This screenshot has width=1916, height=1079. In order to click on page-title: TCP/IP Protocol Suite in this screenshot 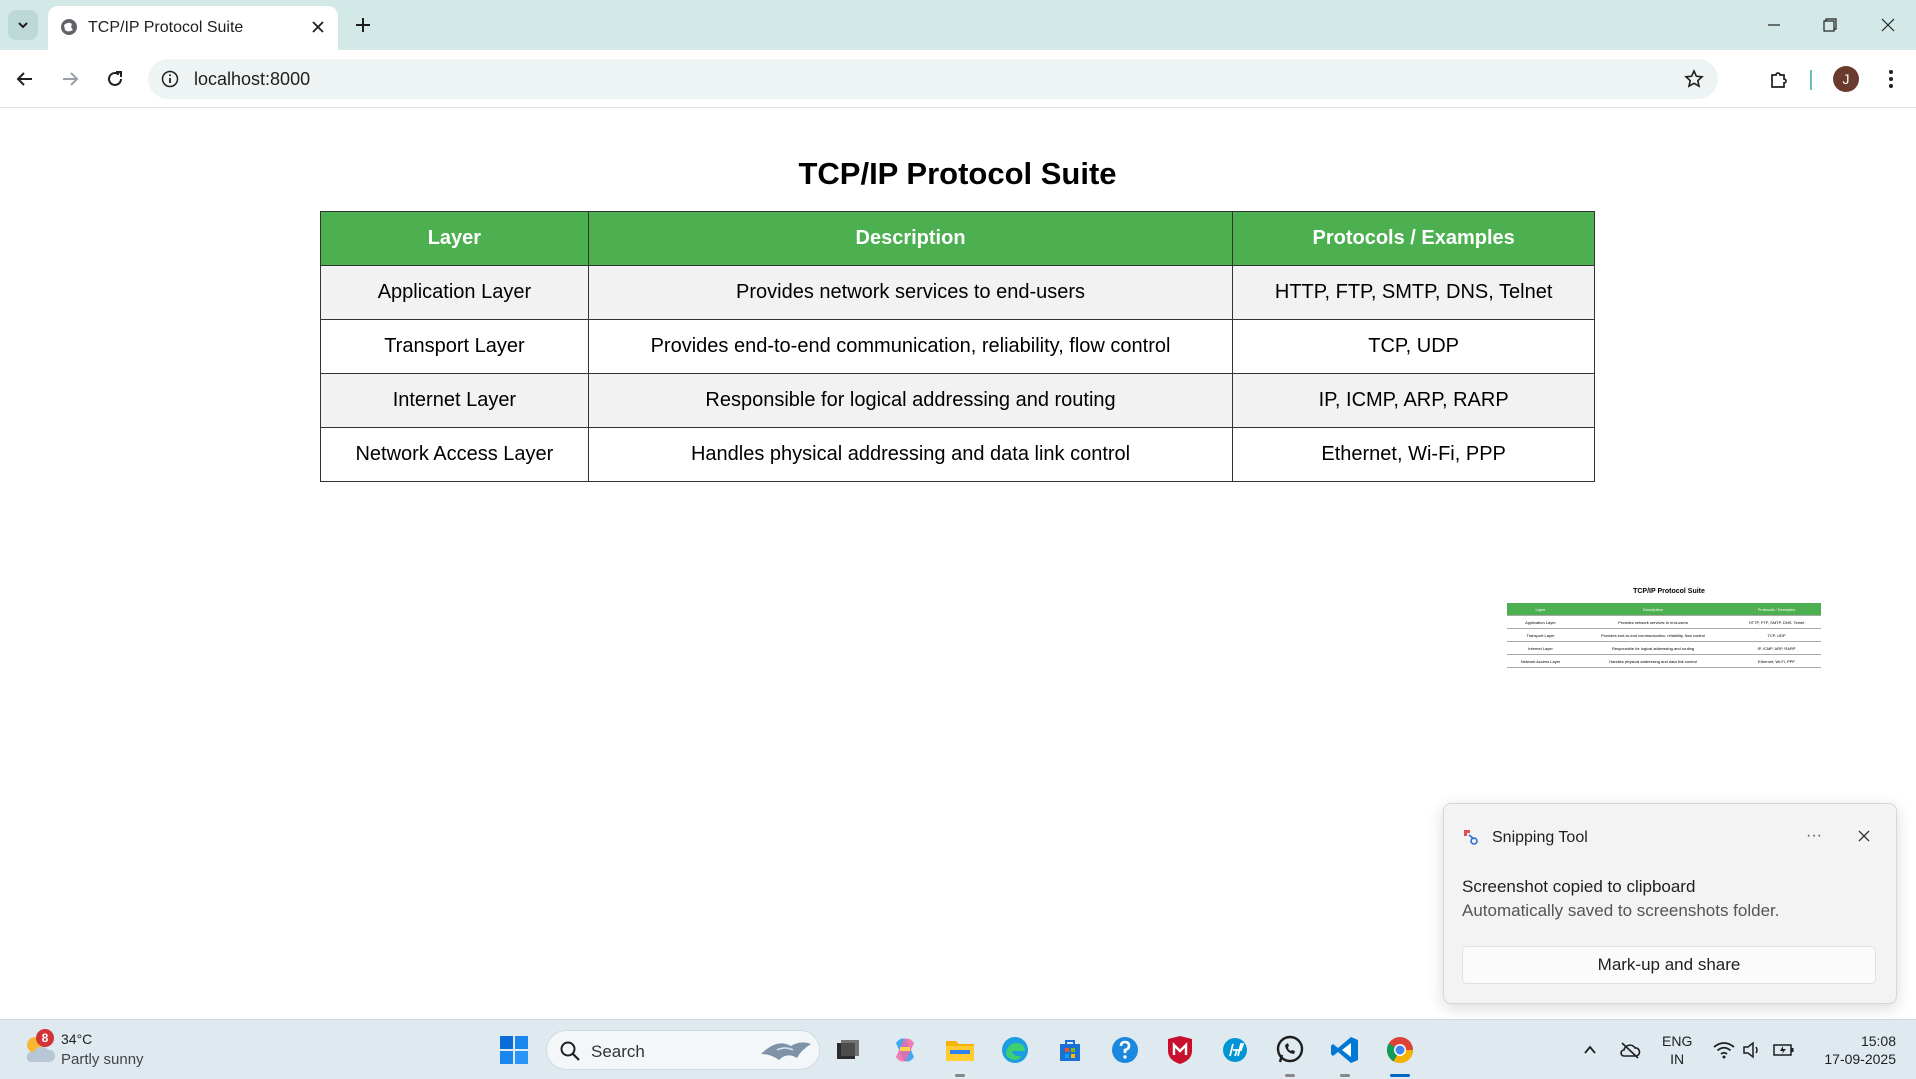, I will do `click(957, 173)`.